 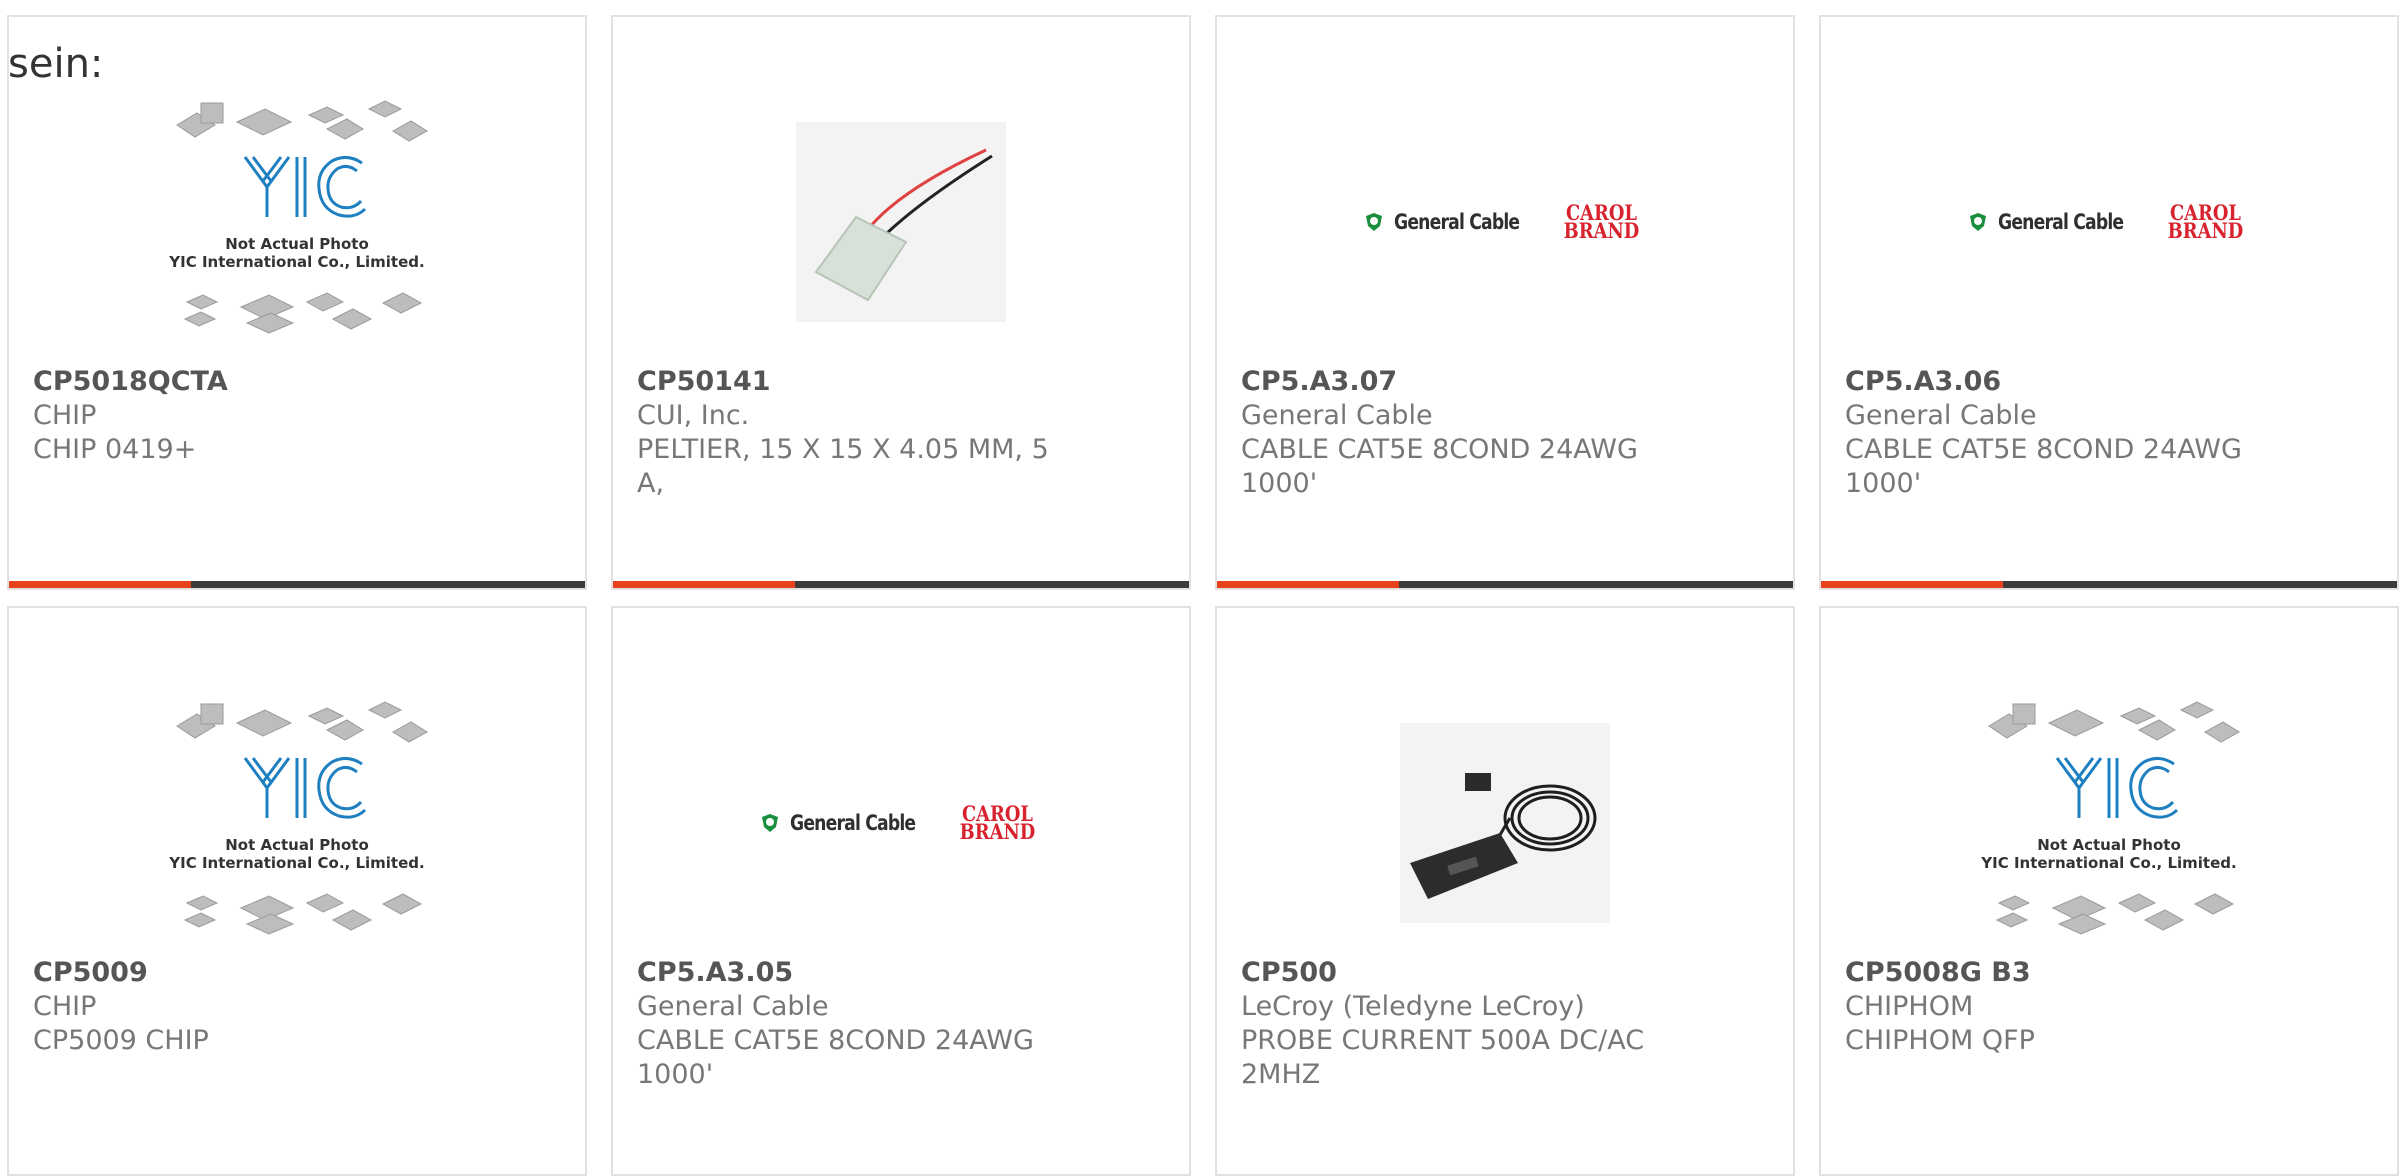 I want to click on manufacturer: LeCroy (Teledyne LeCroy), so click(x=1413, y=1006).